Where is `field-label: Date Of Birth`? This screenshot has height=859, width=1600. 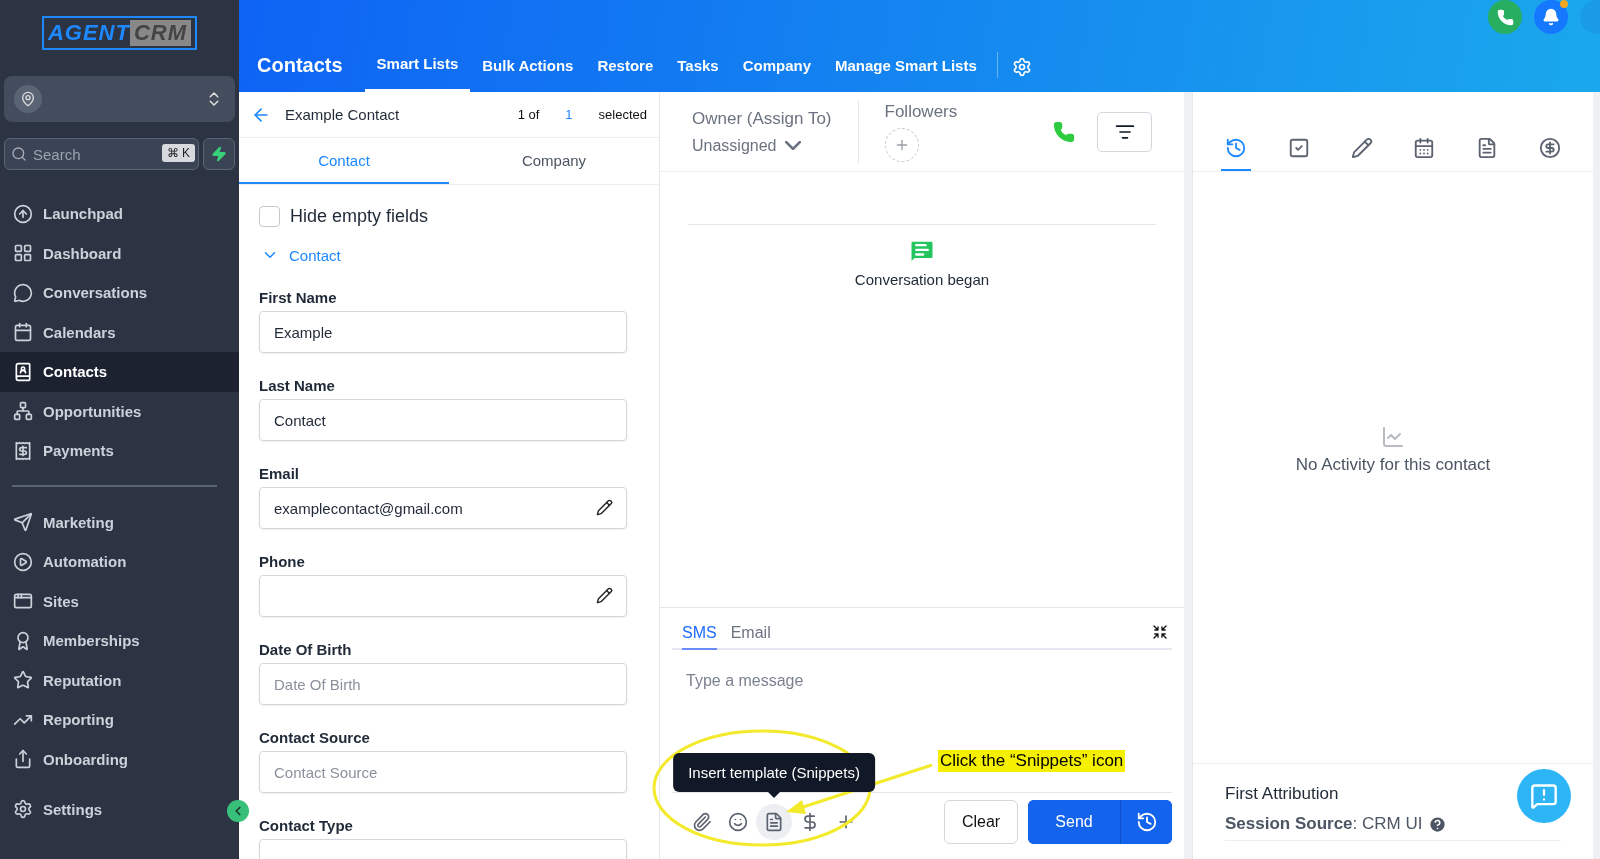
field-label: Date Of Birth is located at coordinates (306, 649).